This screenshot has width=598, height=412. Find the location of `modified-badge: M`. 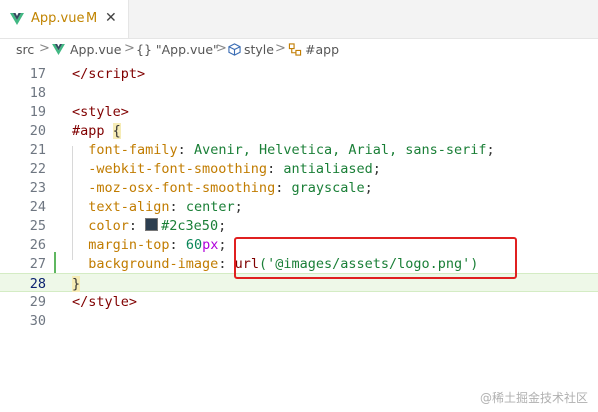

modified-badge: M is located at coordinates (92, 18).